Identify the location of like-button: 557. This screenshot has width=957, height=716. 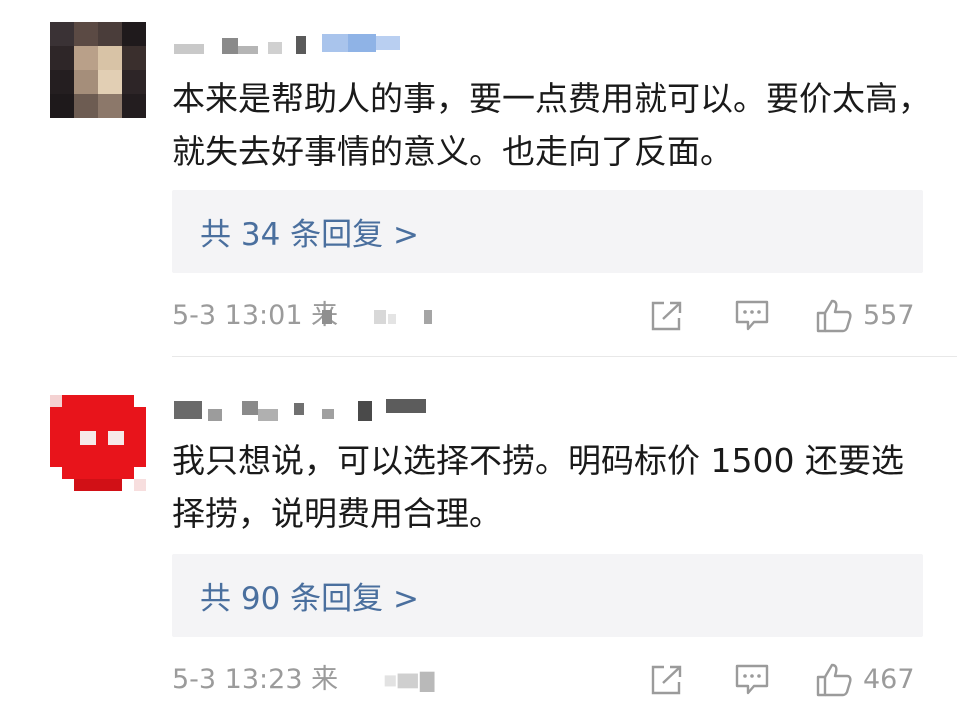
(870, 316).